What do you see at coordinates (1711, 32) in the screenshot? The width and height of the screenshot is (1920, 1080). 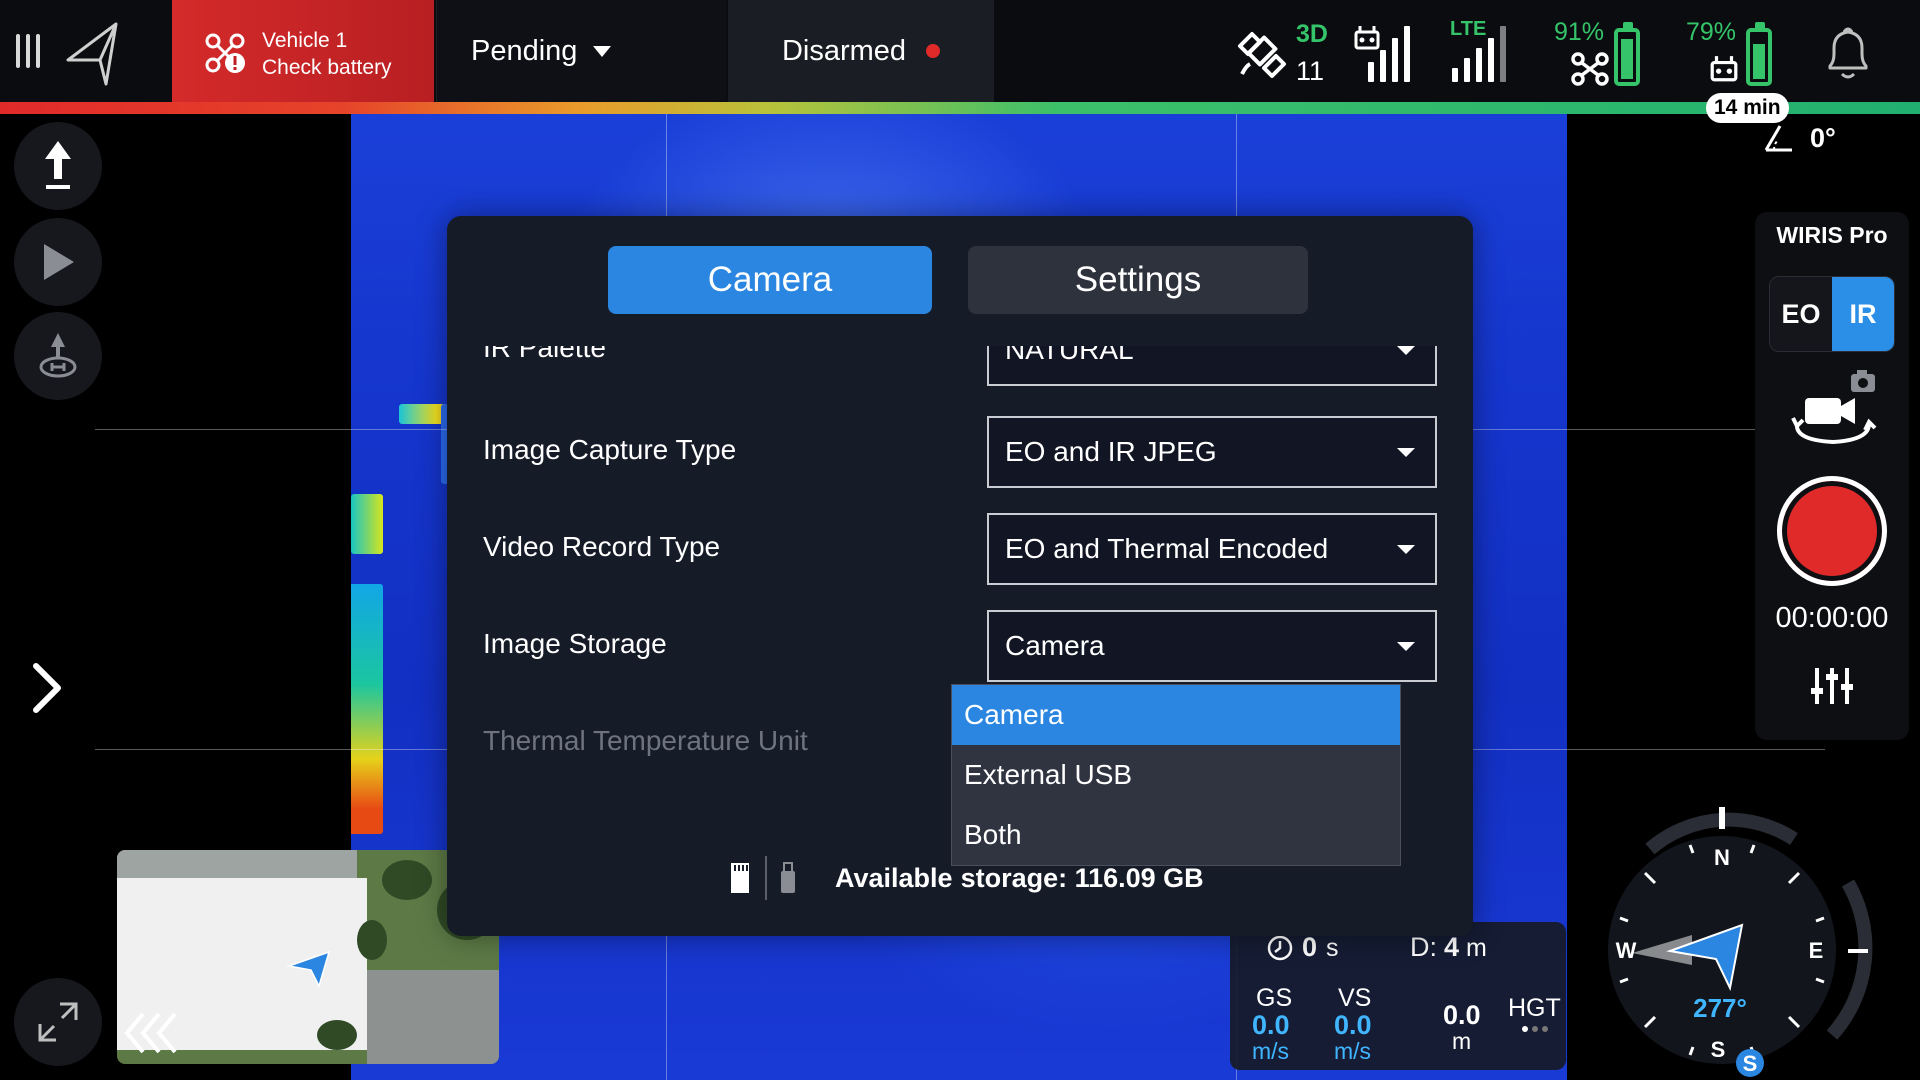 I see `controller-battery-percent: 79%` at bounding box center [1711, 32].